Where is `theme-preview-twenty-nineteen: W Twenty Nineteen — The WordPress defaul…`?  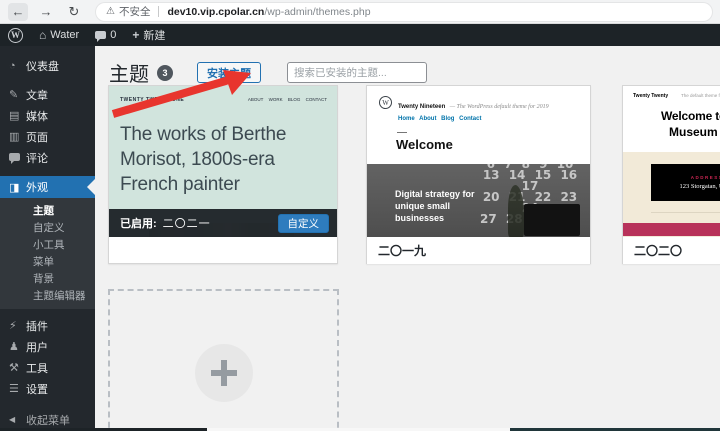 theme-preview-twenty-nineteen: W Twenty Nineteen — The WordPress defaul… is located at coordinates (478, 161).